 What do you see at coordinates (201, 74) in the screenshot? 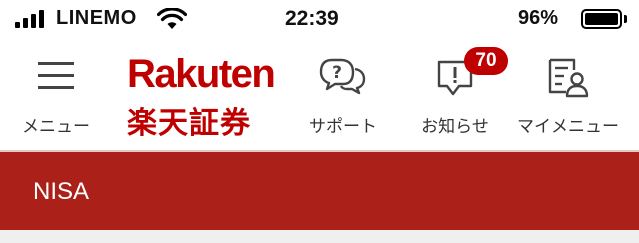
I see `logo-text-en: Rakuten` at bounding box center [201, 74].